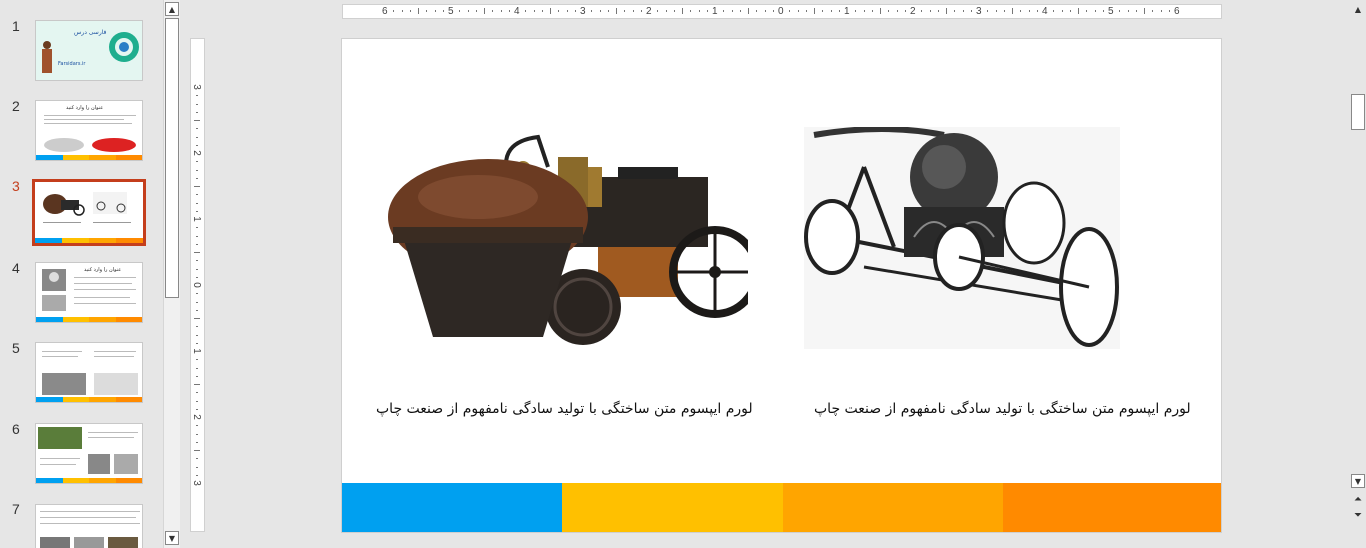 This screenshot has height=548, width=1366. I want to click on bar-amber, so click(892, 507).